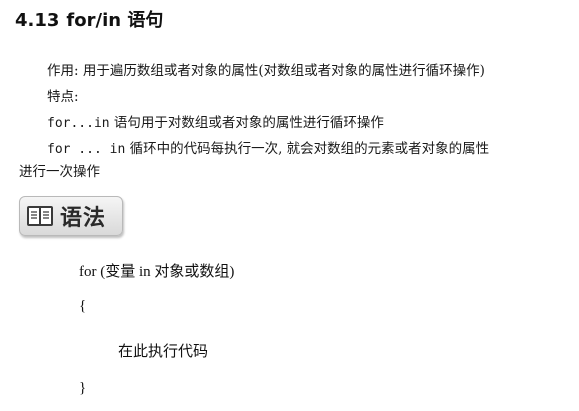 This screenshot has height=411, width=579. I want to click on section-heading: 4.13 for/in 语句, so click(89, 19).